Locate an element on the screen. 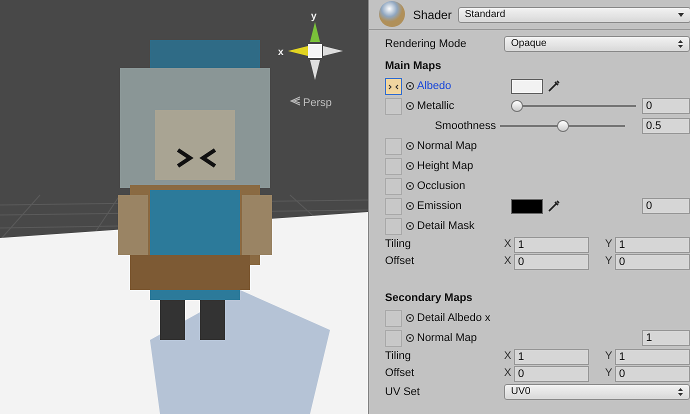  property-label: UV Set is located at coordinates (403, 392).